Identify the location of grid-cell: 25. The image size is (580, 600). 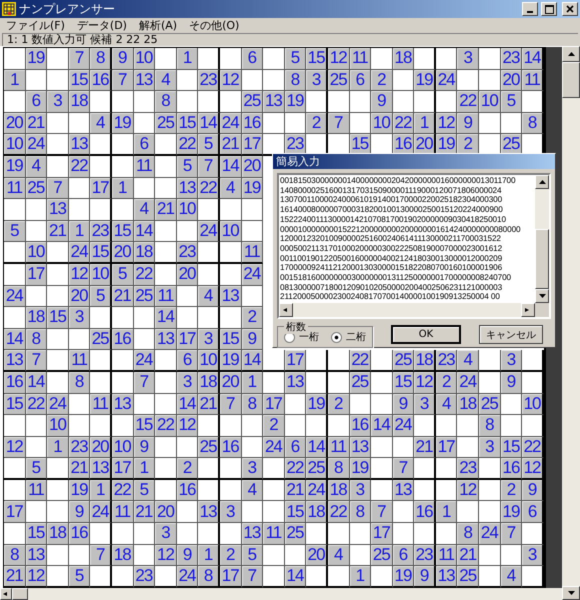
(101, 339).